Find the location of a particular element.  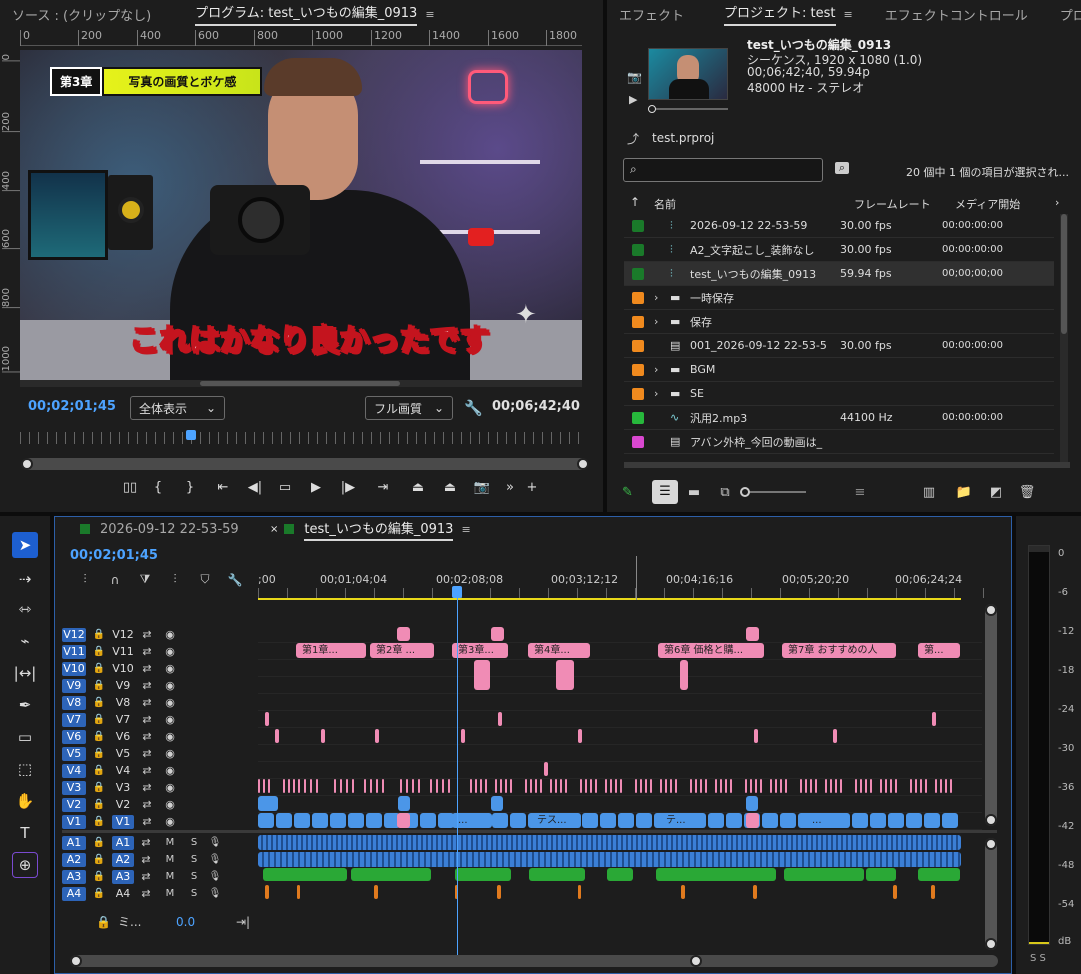

project-item: ⫶ 2026-09-12 22-53-59 30.00 fps 00:00:00:00 is located at coordinates (839, 226).